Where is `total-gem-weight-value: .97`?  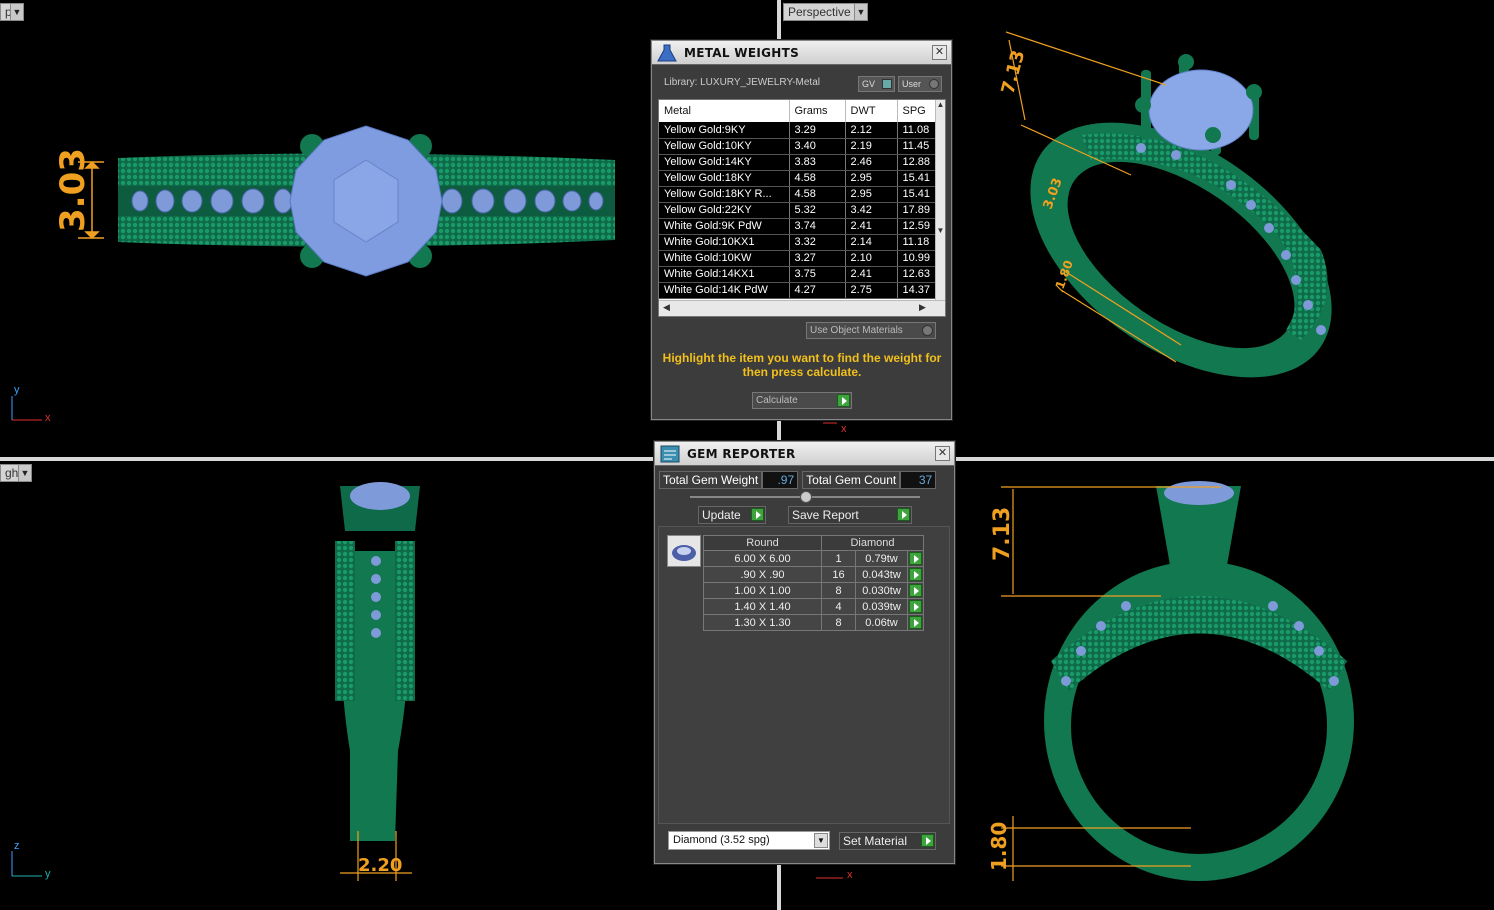
total-gem-weight-value: .97 is located at coordinates (780, 480).